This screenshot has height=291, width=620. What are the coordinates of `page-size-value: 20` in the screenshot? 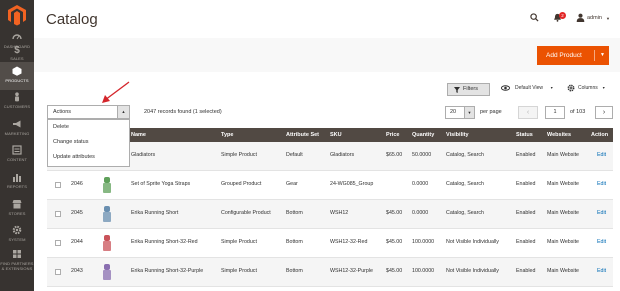 It's located at (453, 112).